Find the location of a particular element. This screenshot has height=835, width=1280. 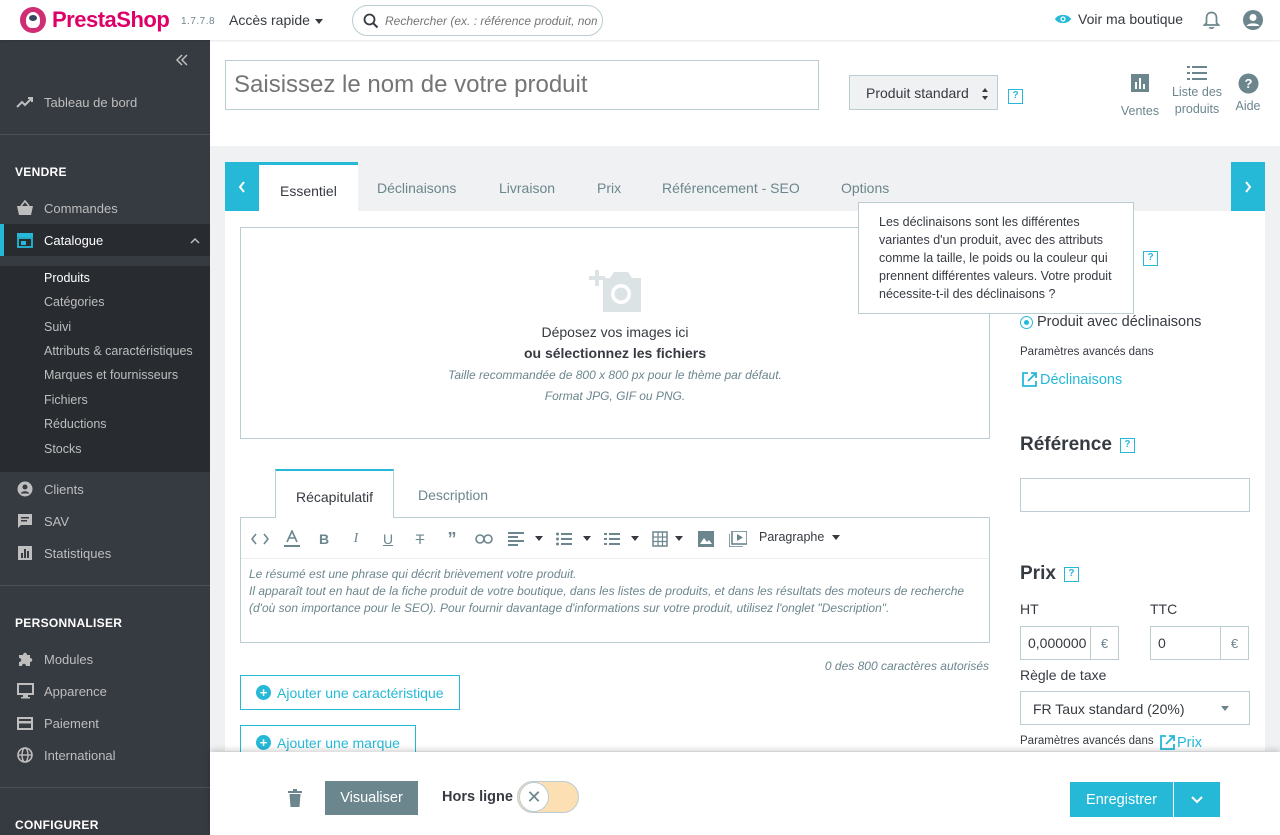

tab-summary: Récapitulatif is located at coordinates (335, 493).